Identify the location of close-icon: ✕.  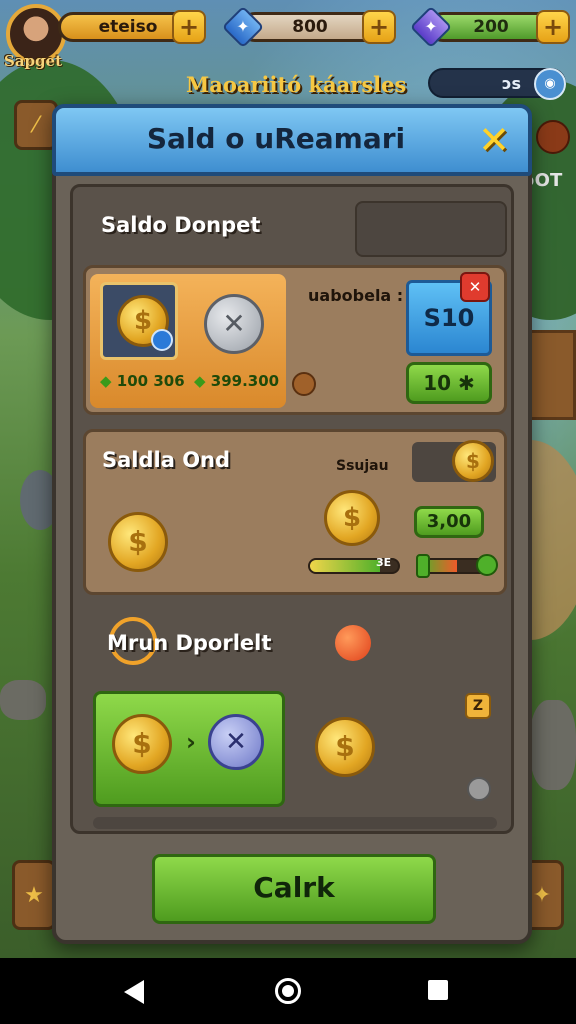
(494, 140).